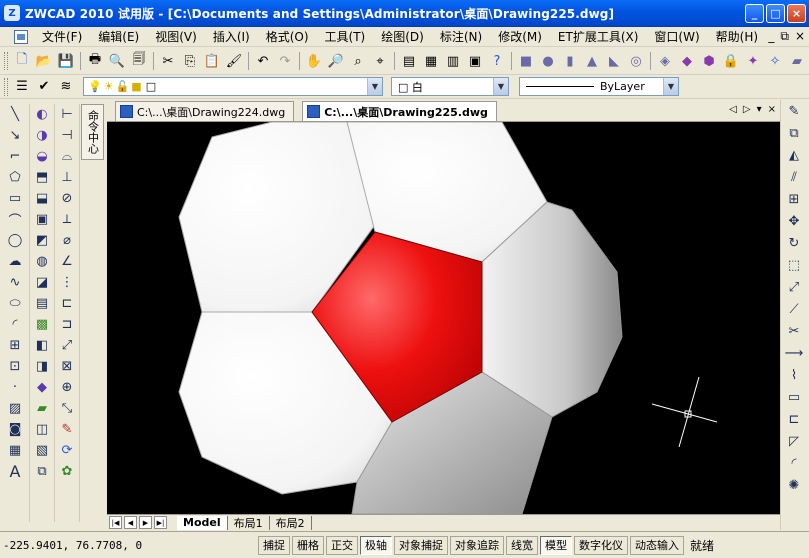  I want to click on subtract-icon: ✧, so click(775, 61).